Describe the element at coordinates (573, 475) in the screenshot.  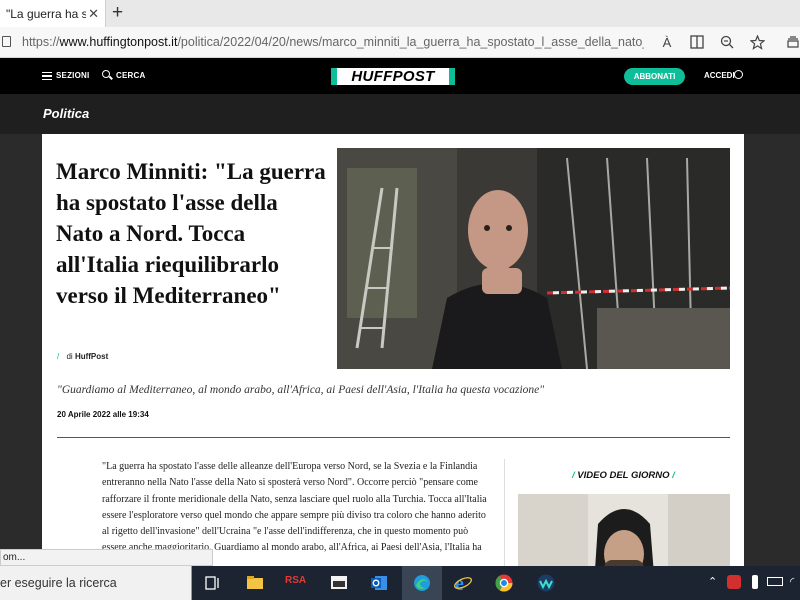
I see `video-label-slash-left: /` at that location.